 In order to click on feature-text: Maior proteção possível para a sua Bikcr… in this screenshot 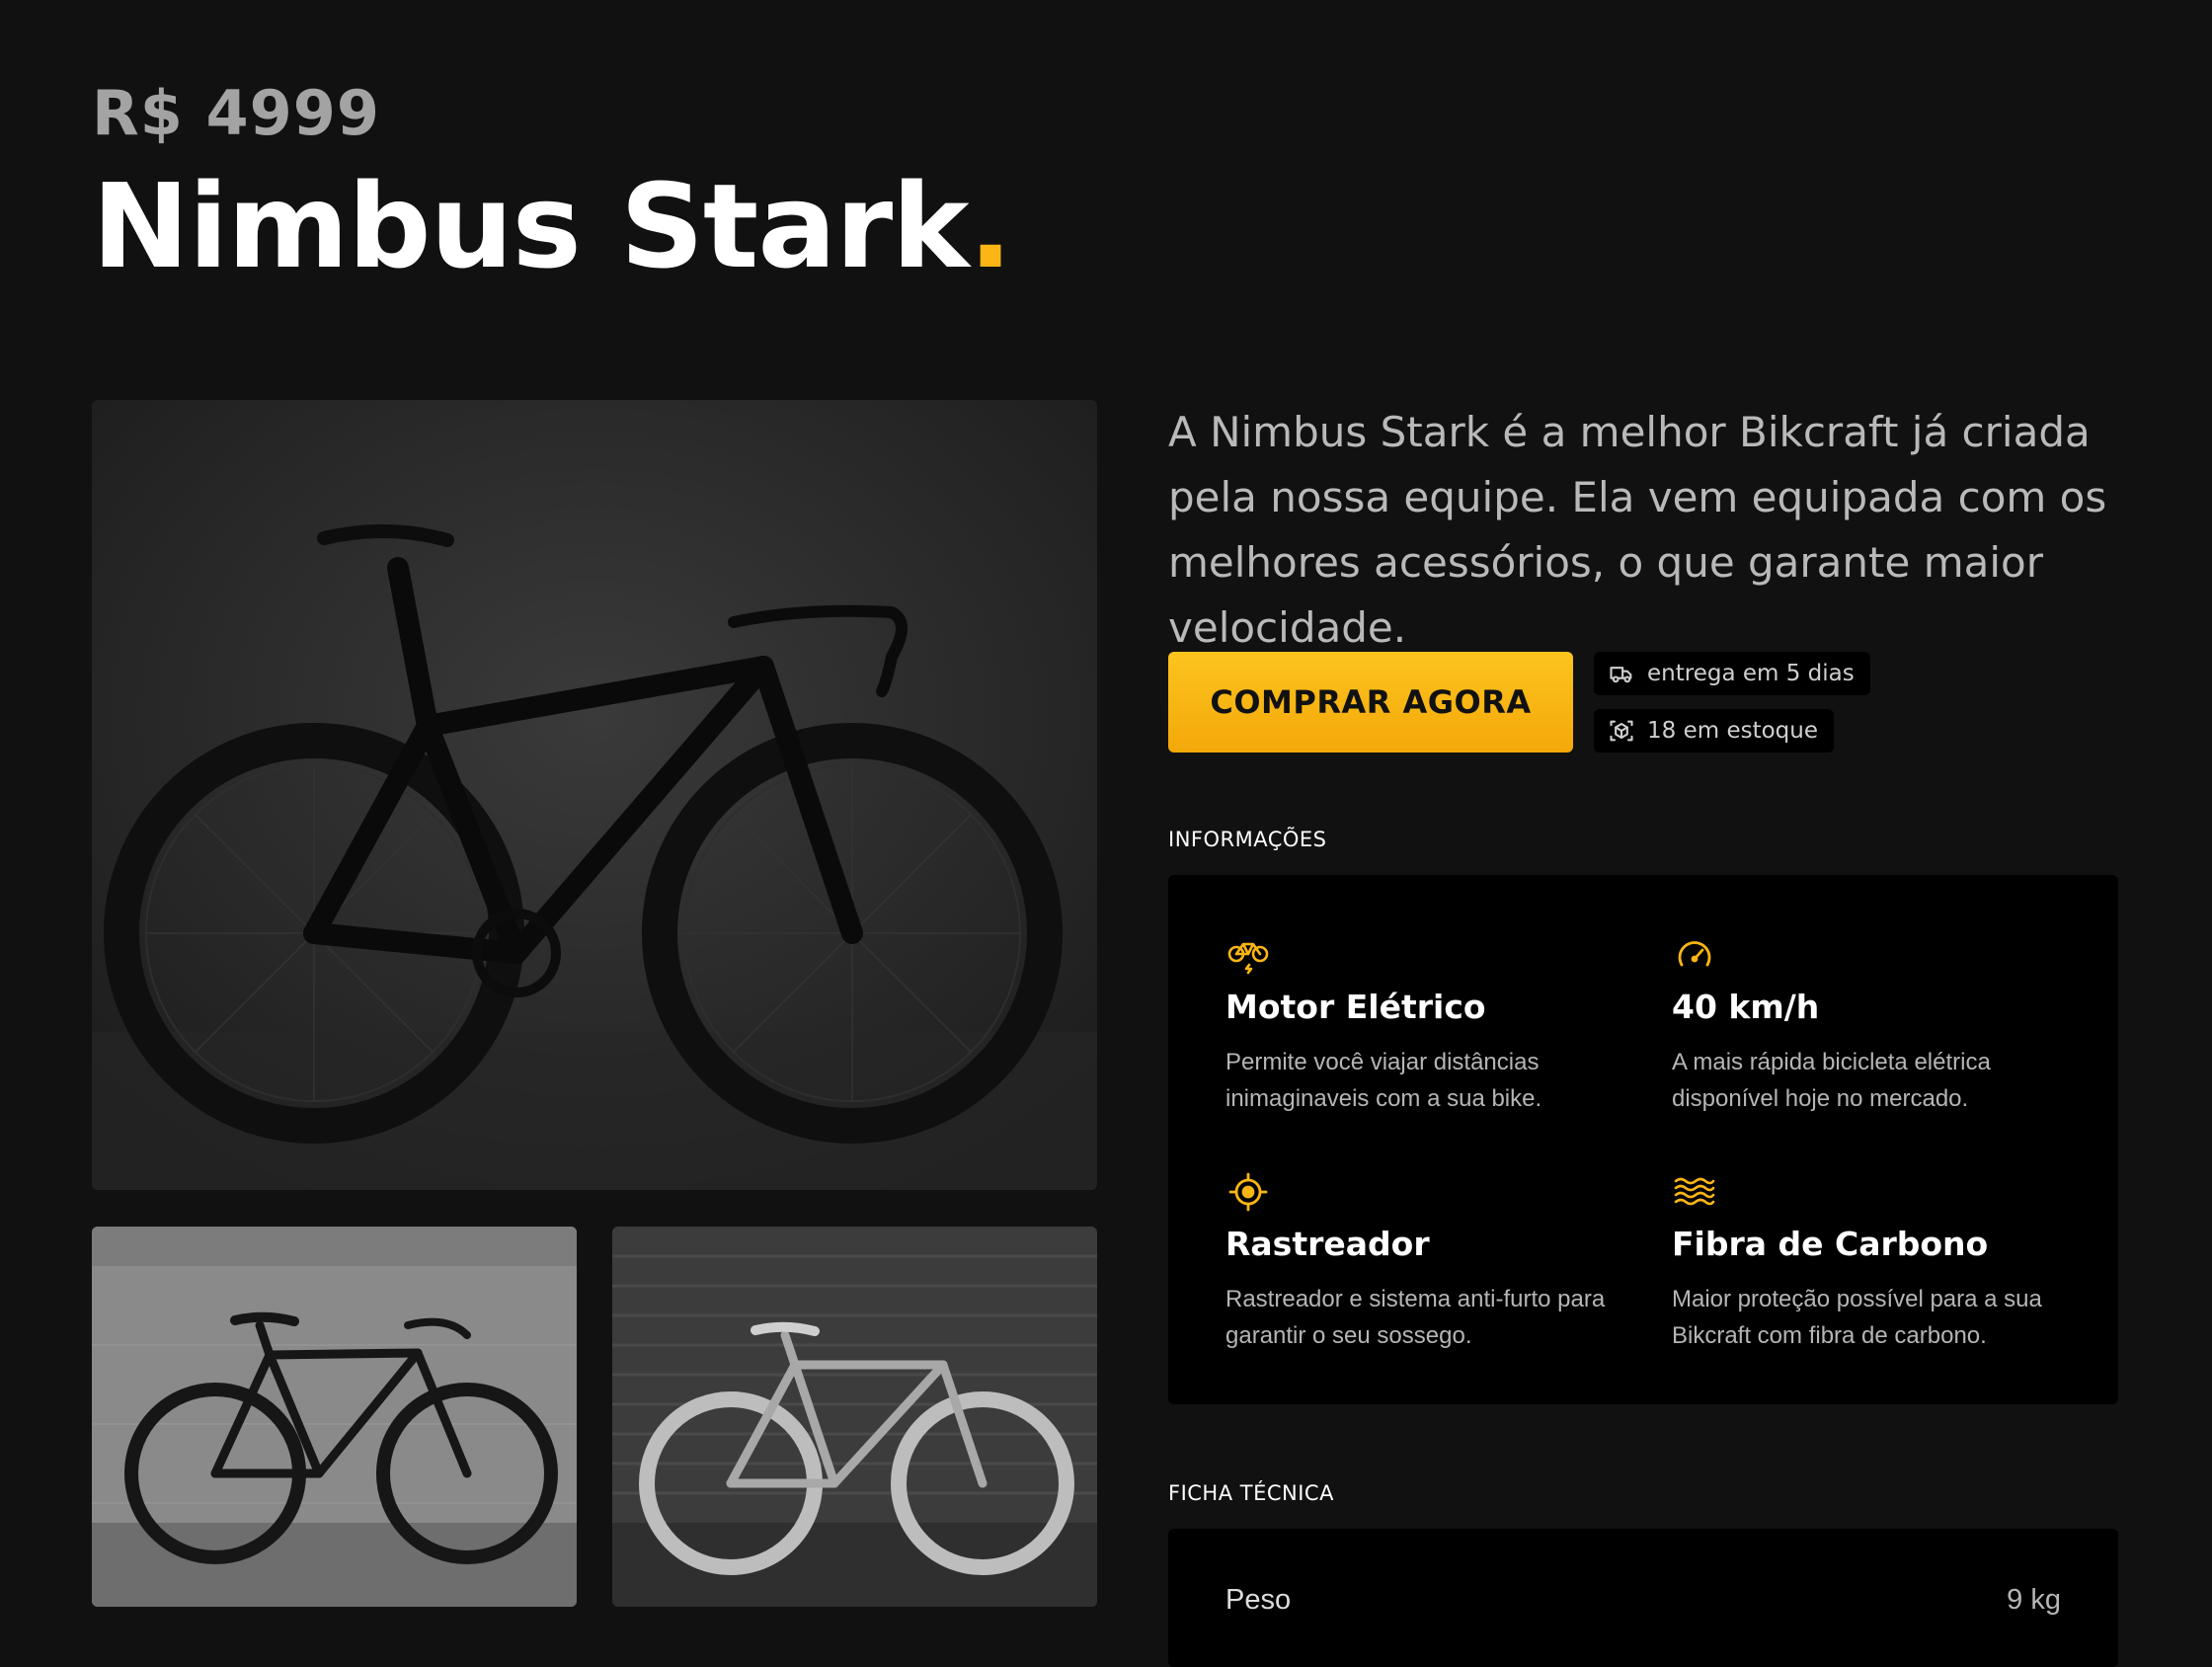, I will do `click(1857, 1318)`.